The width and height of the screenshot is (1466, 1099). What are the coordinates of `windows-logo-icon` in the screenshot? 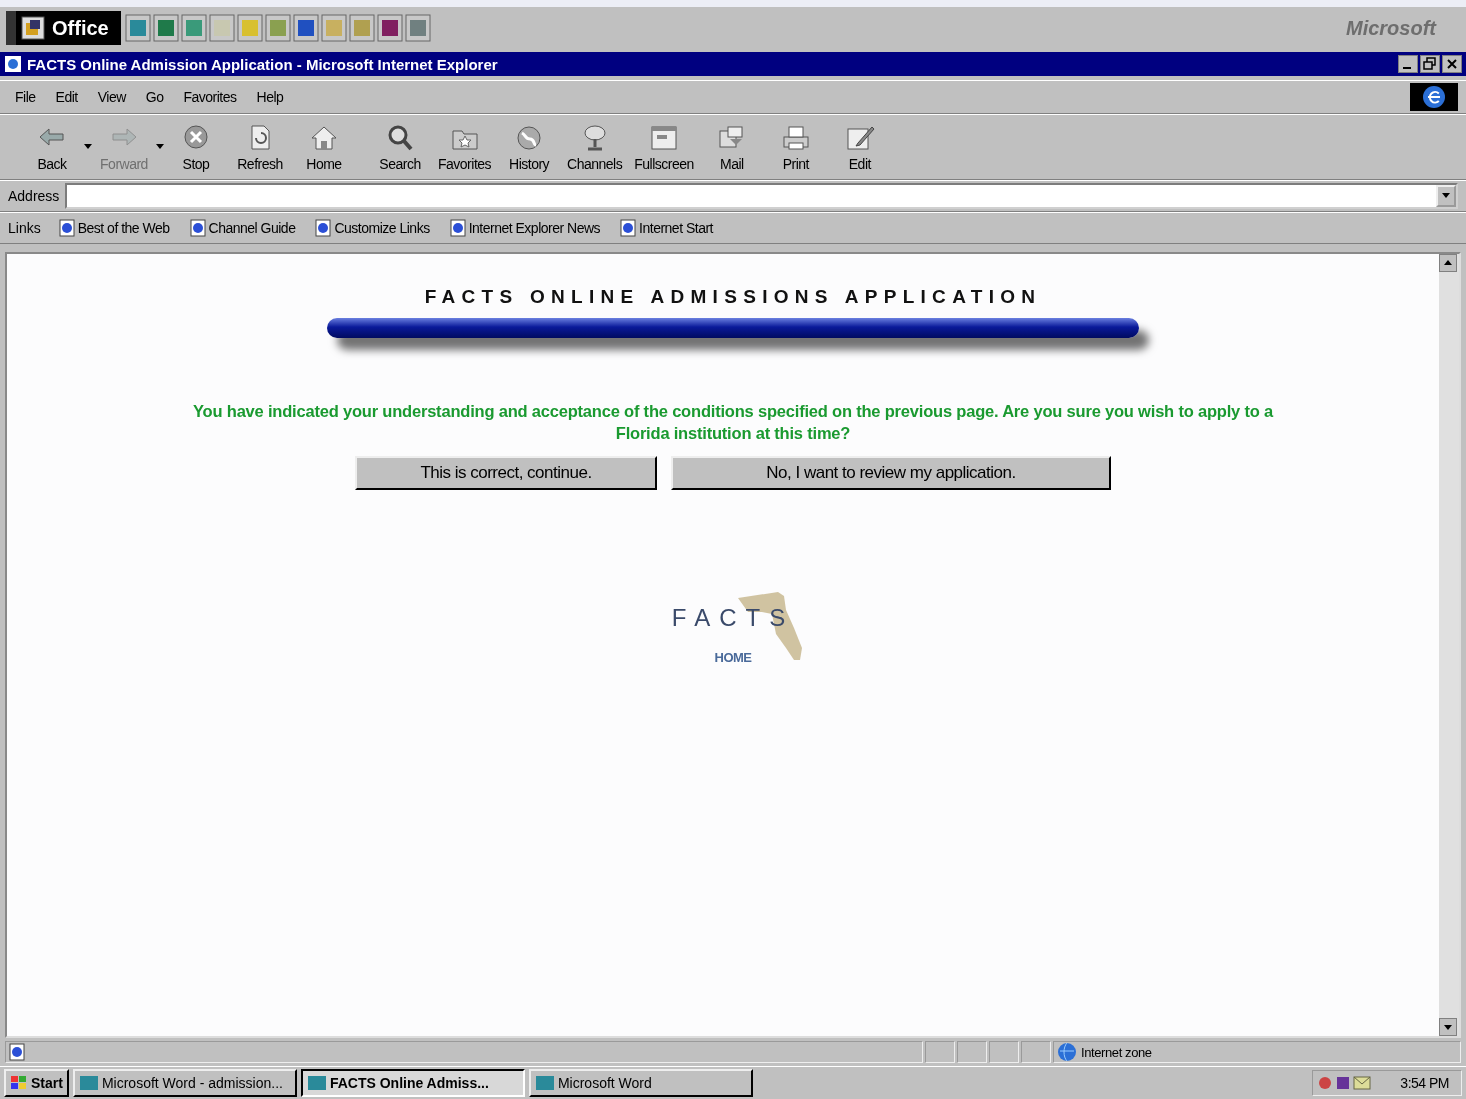 It's located at (19, 1083).